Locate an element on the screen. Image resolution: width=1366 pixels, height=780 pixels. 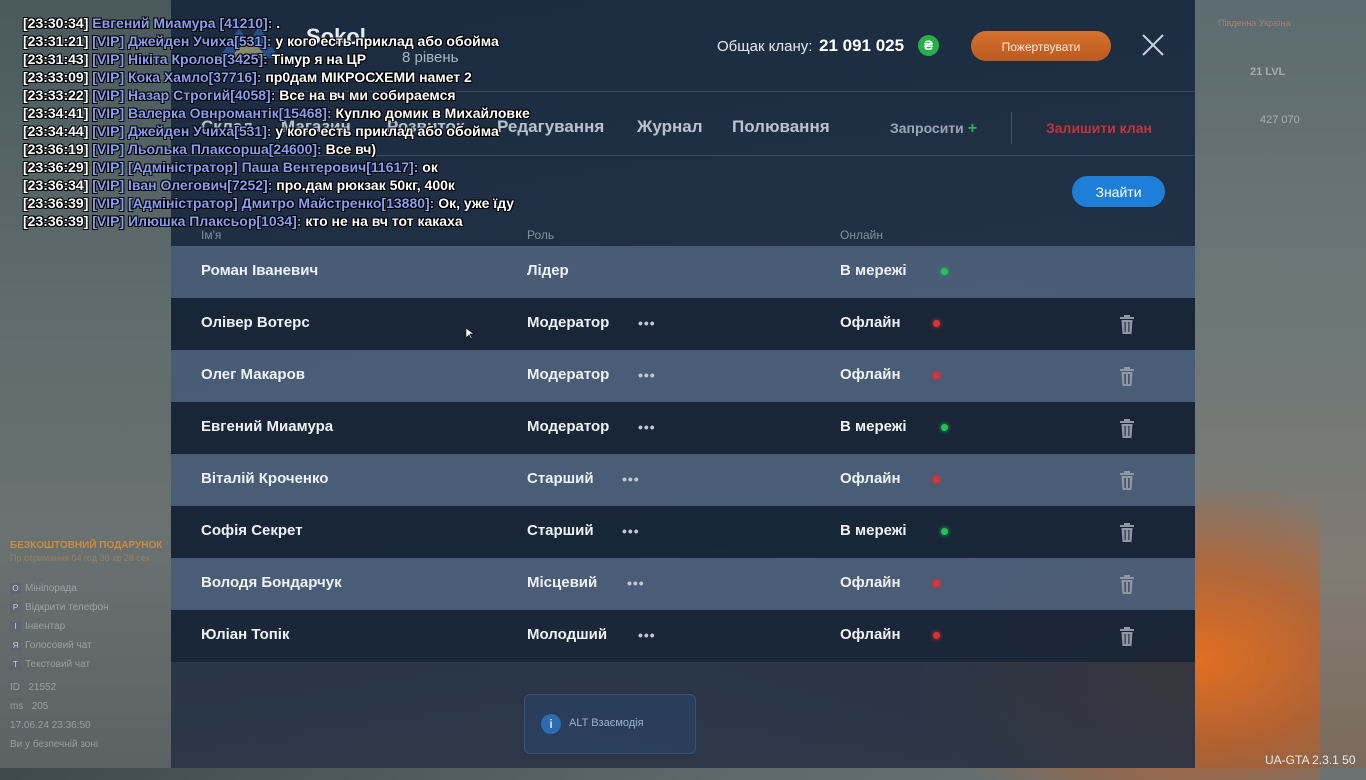
gift-timer: Пр отримання 04 год 30 хв 28 сек is located at coordinates (80, 558).